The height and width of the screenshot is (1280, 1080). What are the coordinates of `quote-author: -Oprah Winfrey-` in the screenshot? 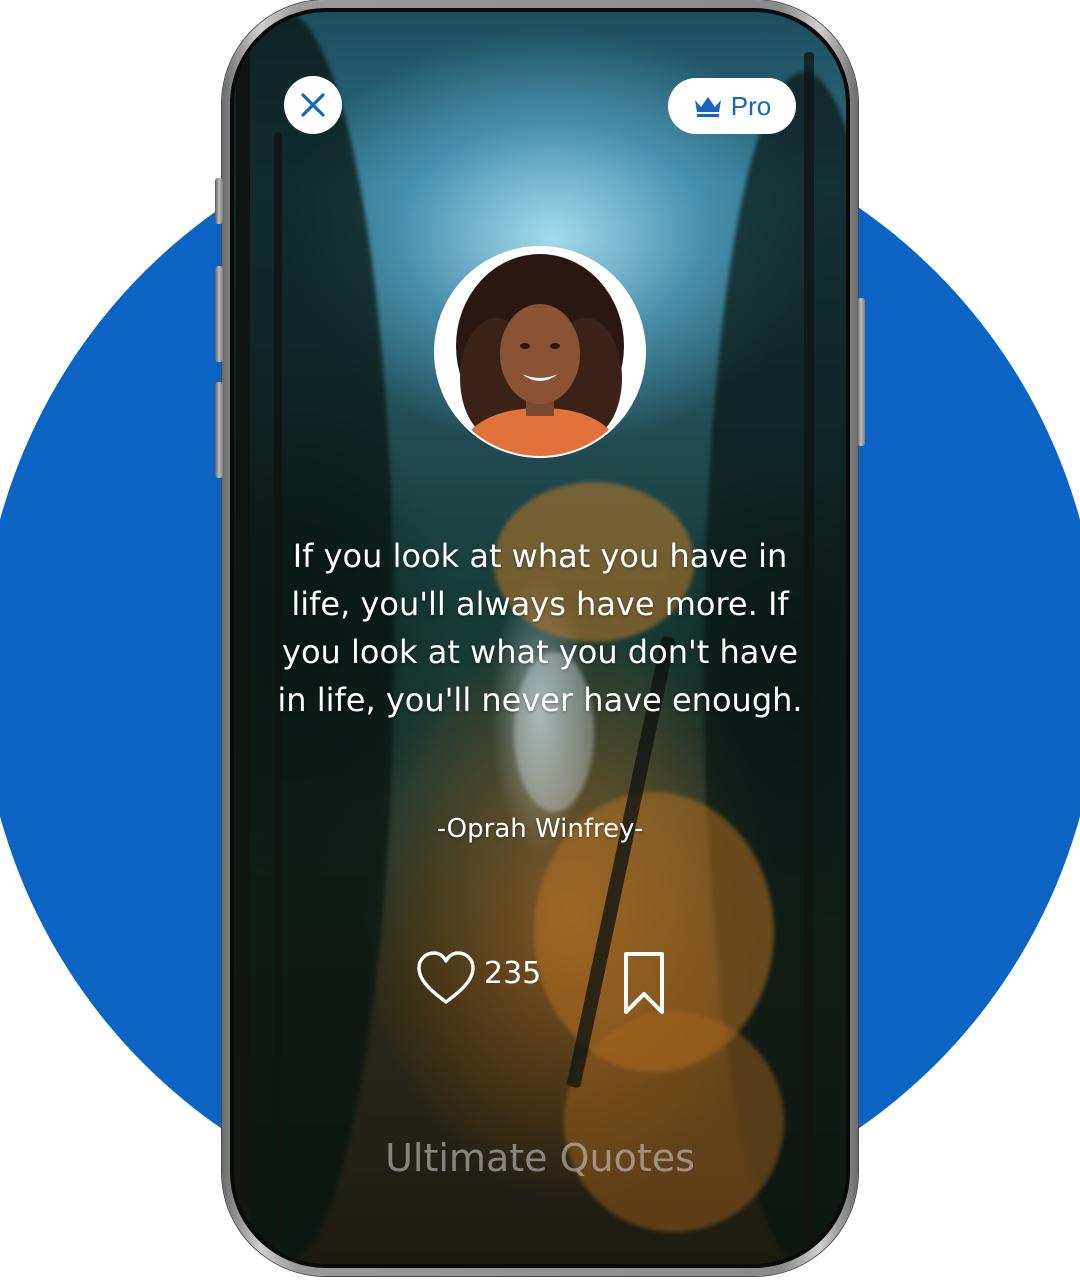 It's located at (540, 829).